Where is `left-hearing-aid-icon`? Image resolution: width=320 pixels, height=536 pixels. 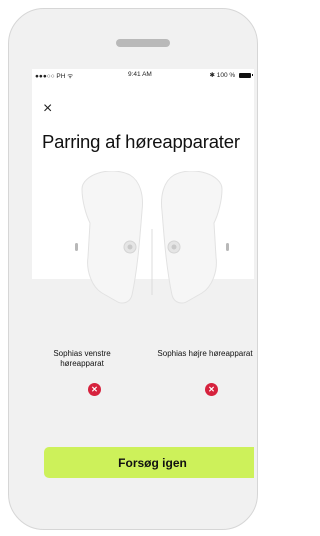
left-hearing-aid-icon is located at coordinates (109, 237).